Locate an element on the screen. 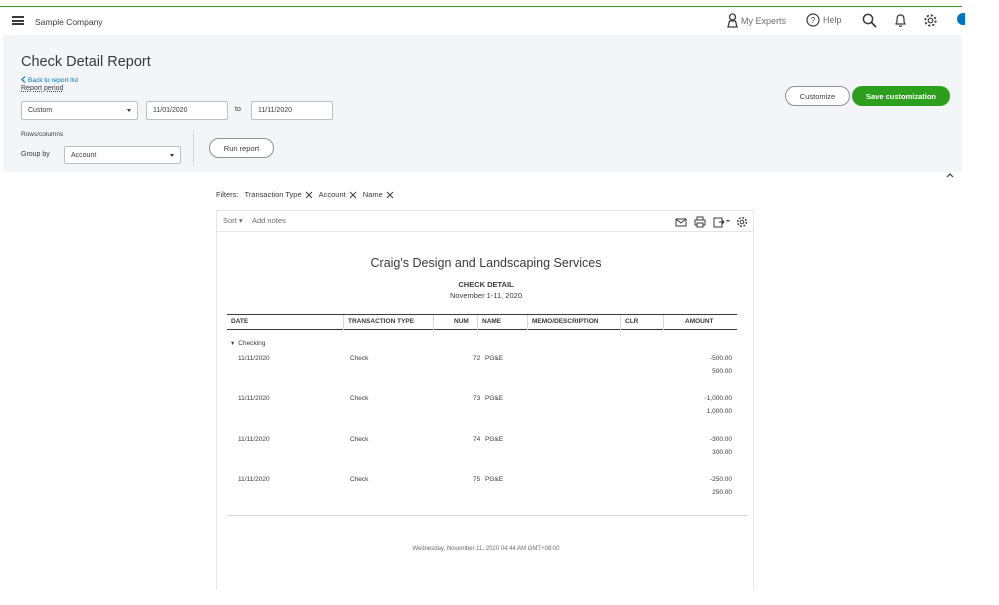 Image resolution: width=999 pixels, height=605 pixels. filter-chip-name: Name is located at coordinates (378, 194).